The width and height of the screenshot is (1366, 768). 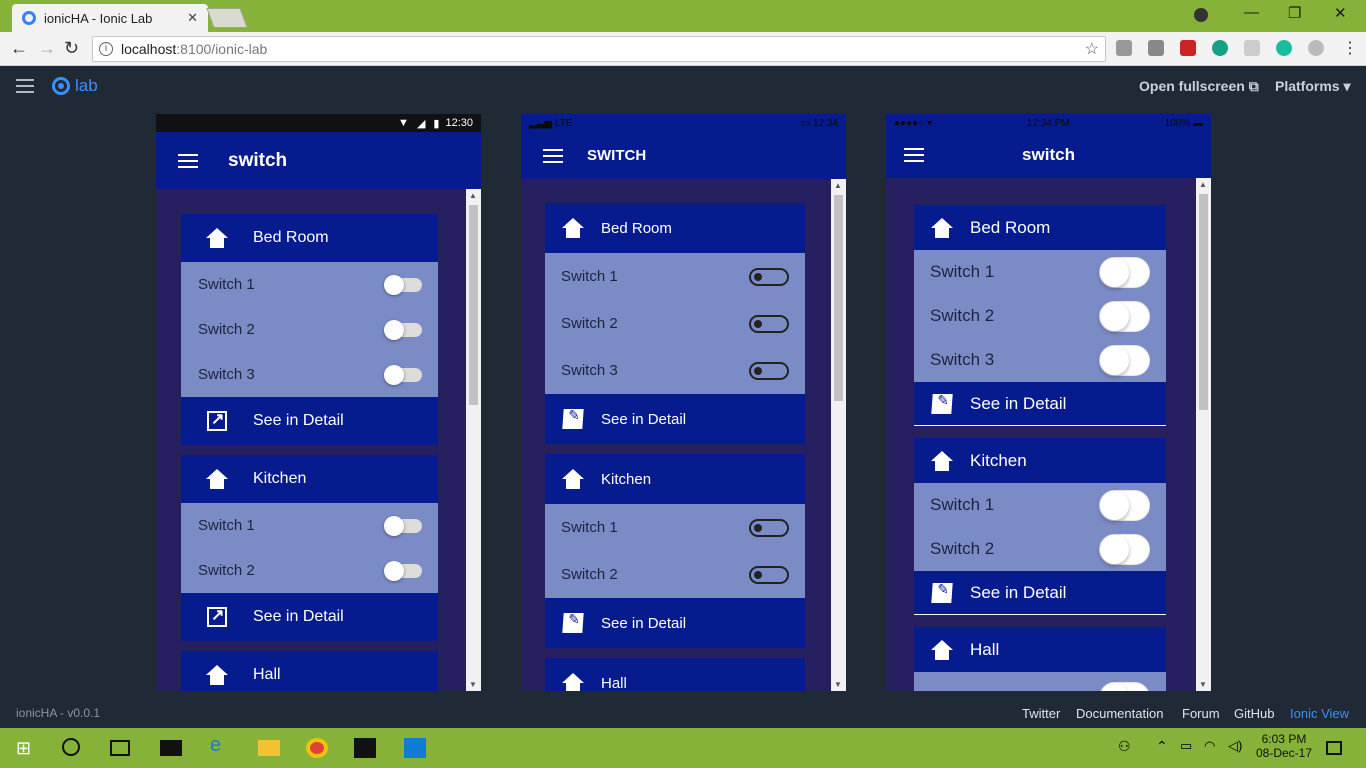 What do you see at coordinates (1188, 48) in the screenshot?
I see `extension-red-icon` at bounding box center [1188, 48].